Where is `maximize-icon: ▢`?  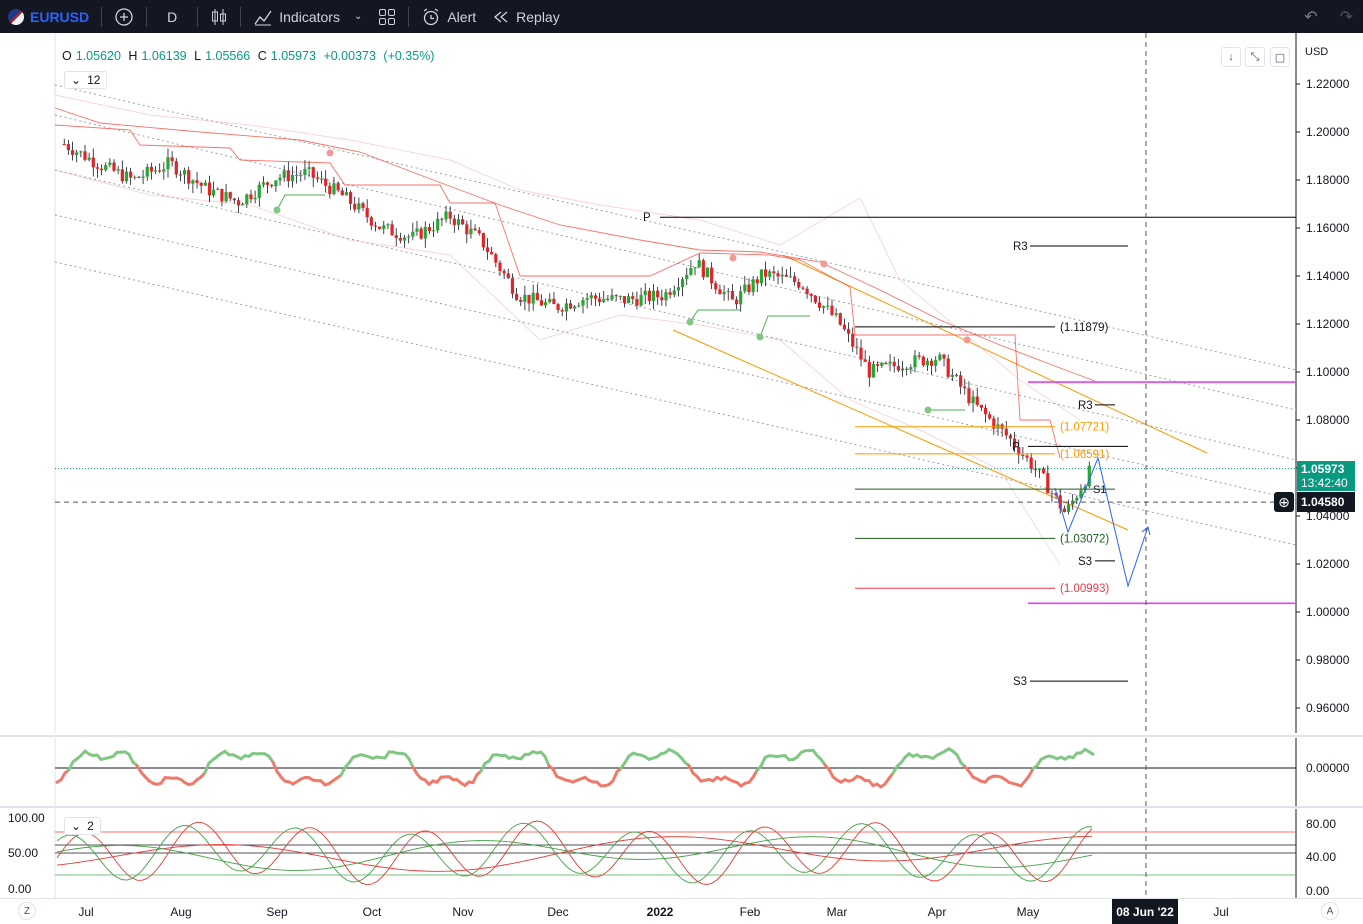 maximize-icon: ▢ is located at coordinates (1280, 57).